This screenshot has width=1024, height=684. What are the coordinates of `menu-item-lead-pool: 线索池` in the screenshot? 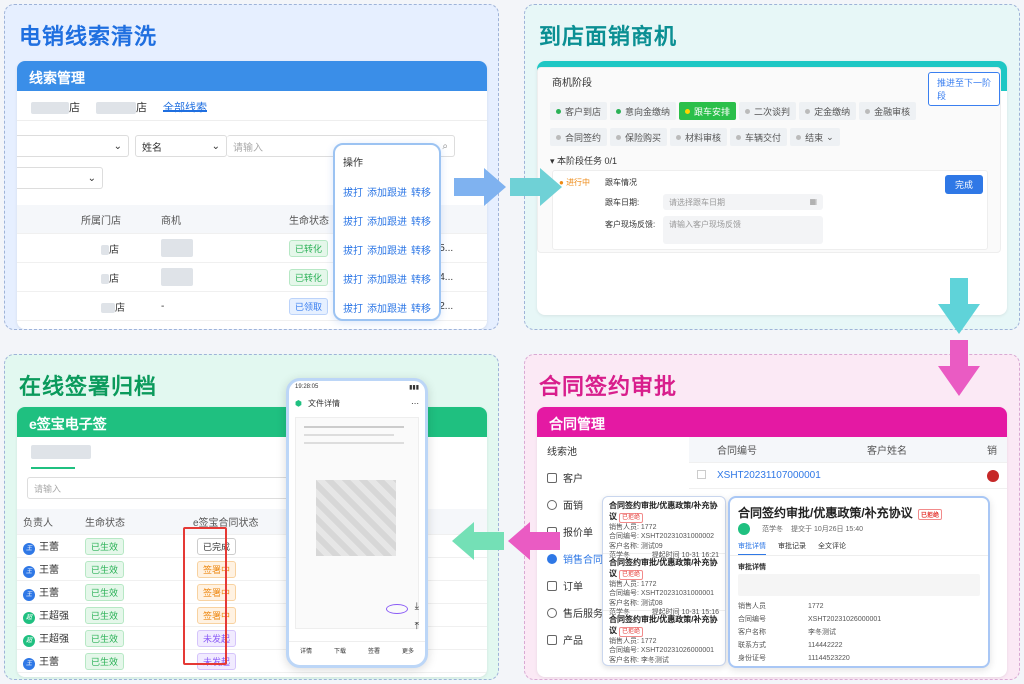 It's located at (572, 450).